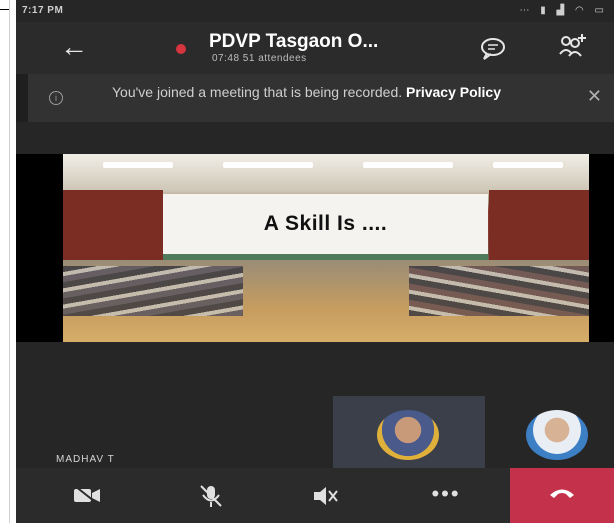  I want to click on signal-icon: ▟, so click(561, 10).